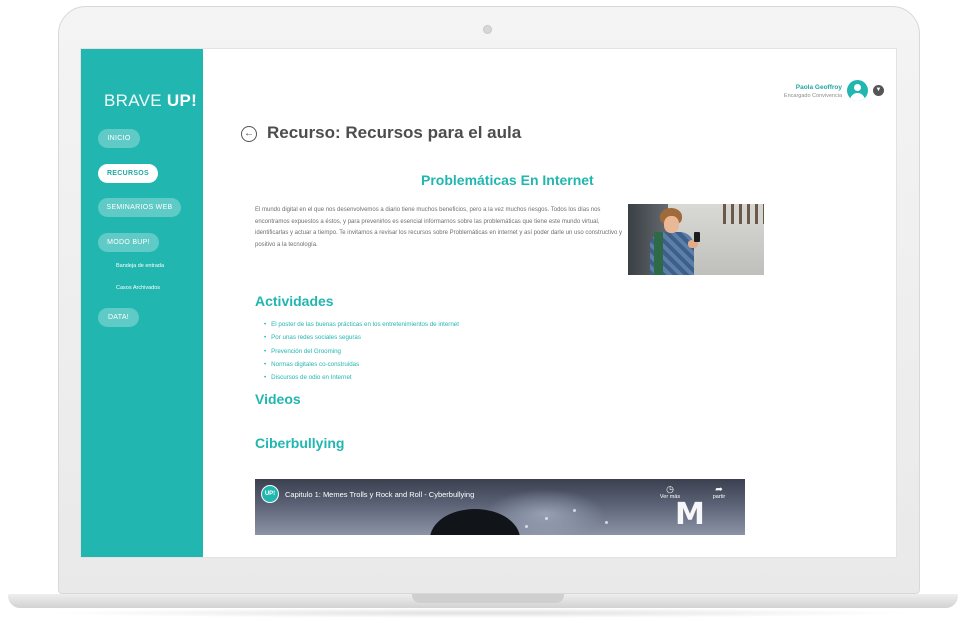 This screenshot has height=623, width=961. Describe the element at coordinates (812, 96) in the screenshot. I see `user-role: Encargado Convivencia` at that location.